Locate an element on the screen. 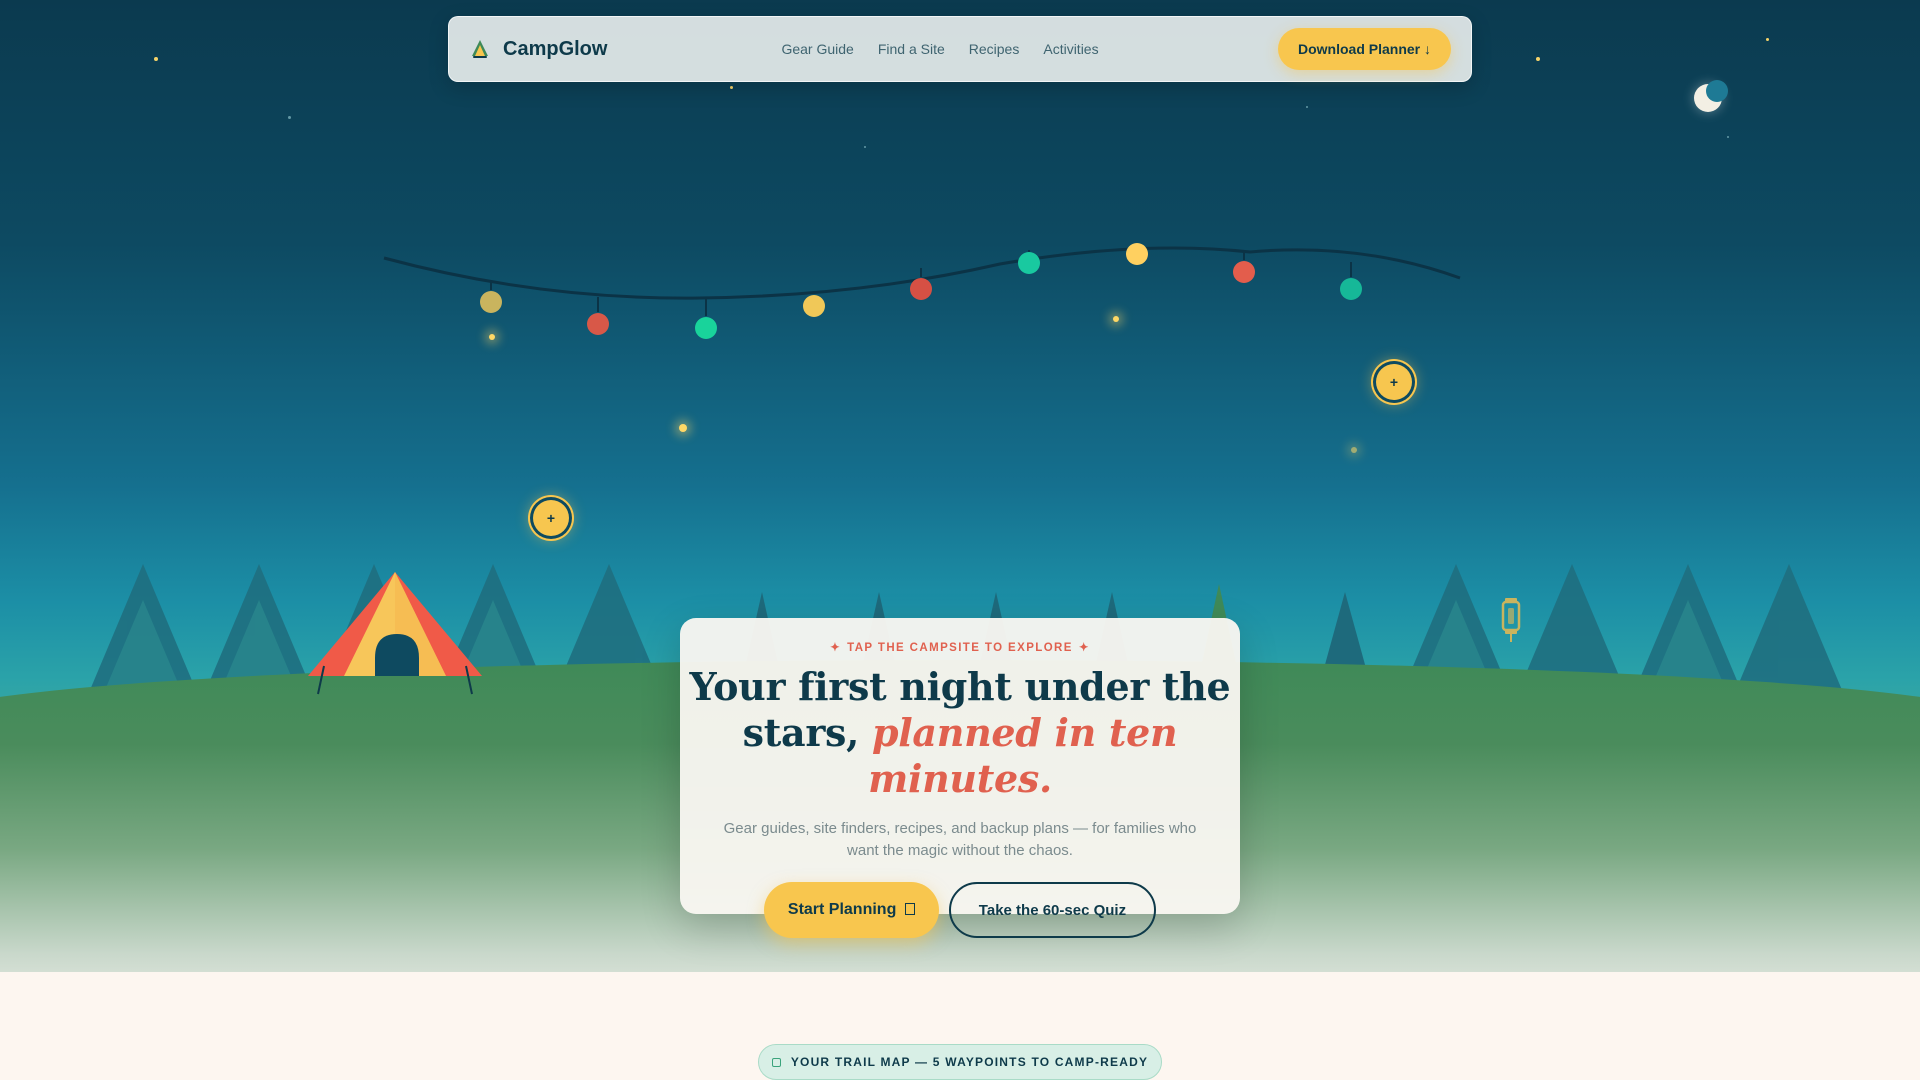 This screenshot has width=1920, height=1080. brand-name: CampGlow is located at coordinates (555, 48).